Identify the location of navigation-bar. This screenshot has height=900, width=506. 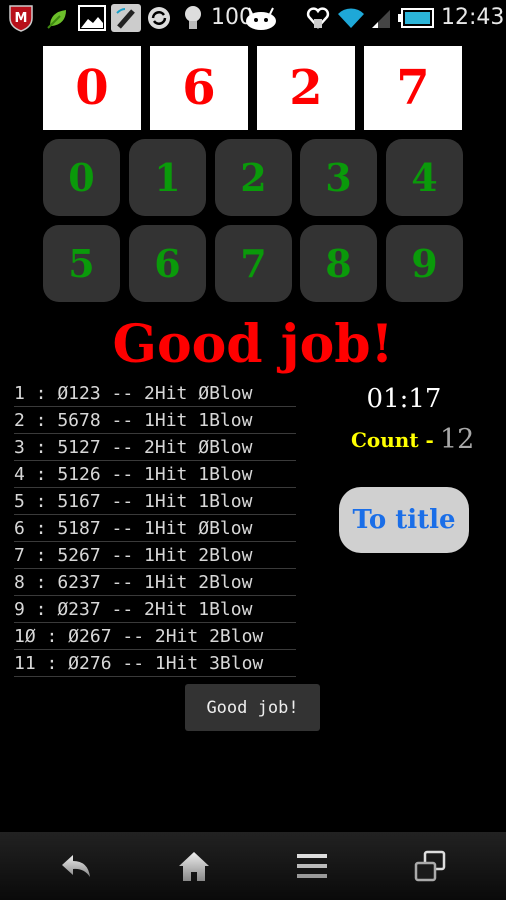
(253, 866).